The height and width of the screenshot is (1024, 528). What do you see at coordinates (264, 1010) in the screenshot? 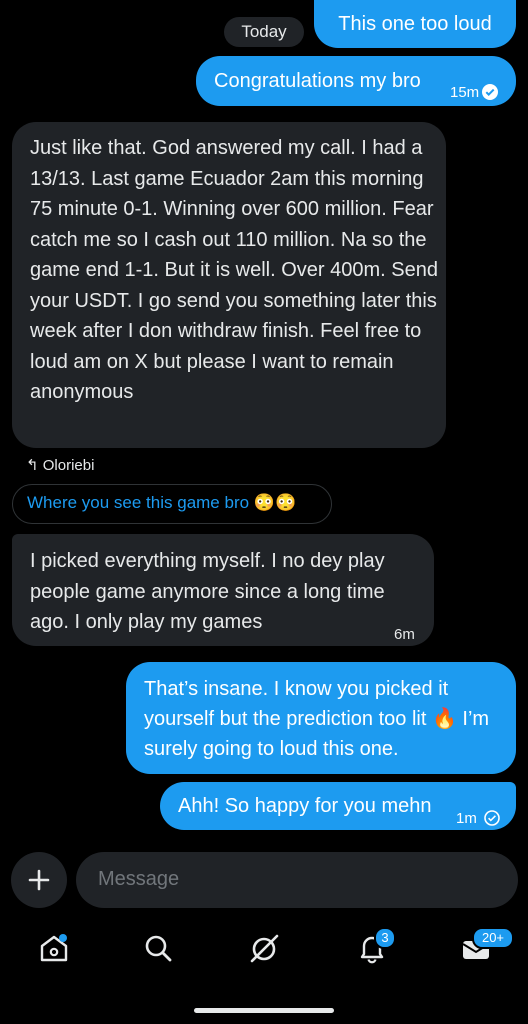
I see `home-indicator` at bounding box center [264, 1010].